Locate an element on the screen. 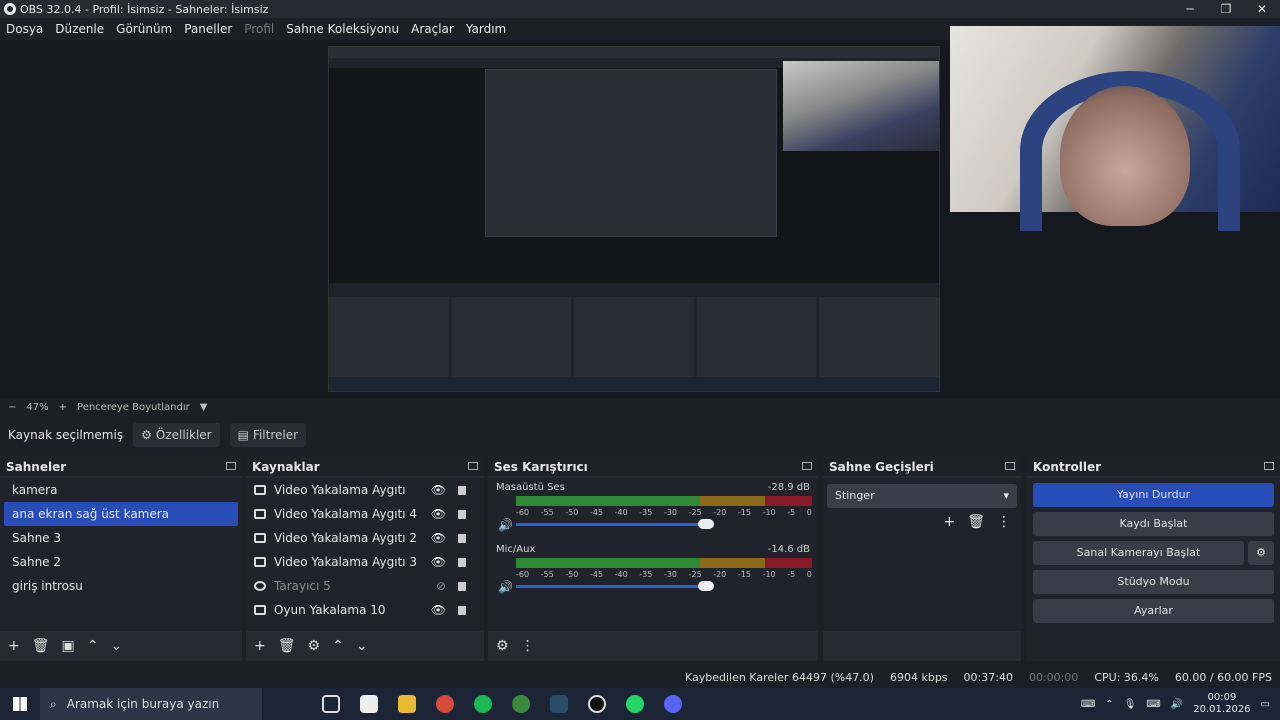 The height and width of the screenshot is (720, 1280). close-button: ✕ is located at coordinates (1262, 9).